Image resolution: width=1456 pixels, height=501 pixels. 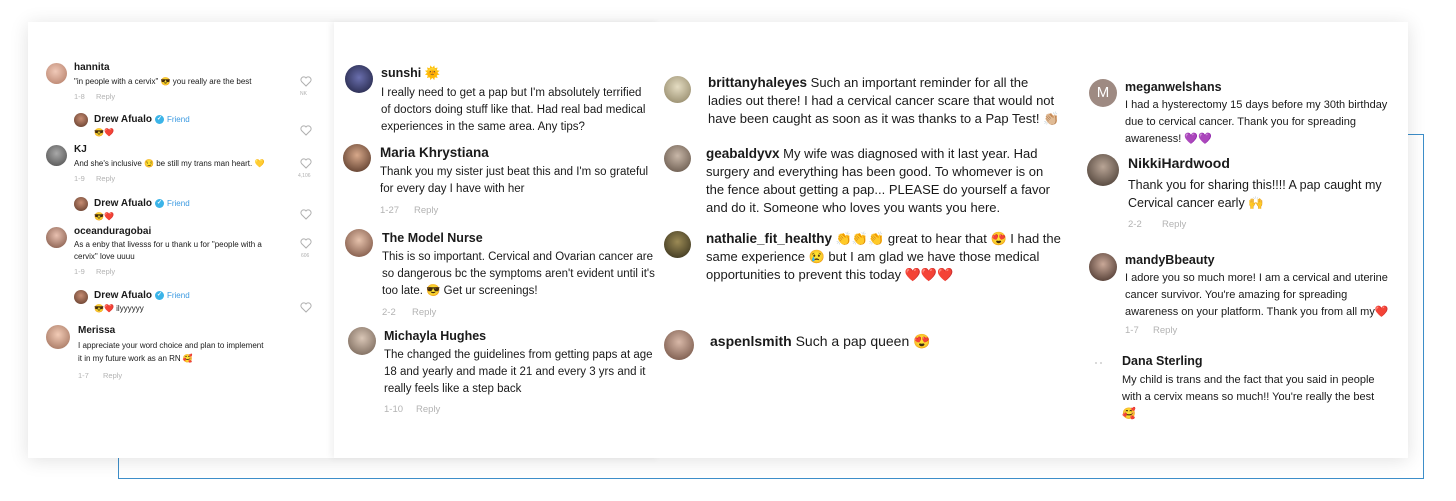 What do you see at coordinates (1170, 260) in the screenshot?
I see `comment-author: mandyBbeauty` at bounding box center [1170, 260].